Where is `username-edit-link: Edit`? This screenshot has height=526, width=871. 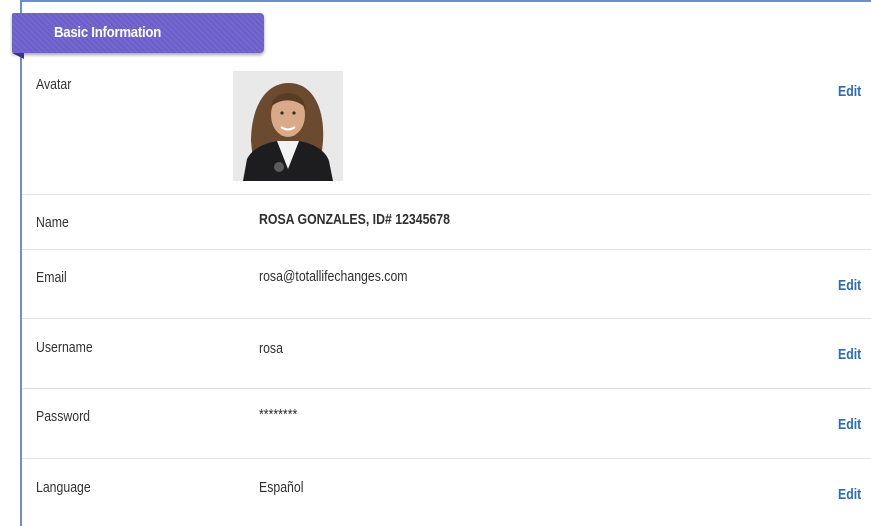 username-edit-link: Edit is located at coordinates (849, 354).